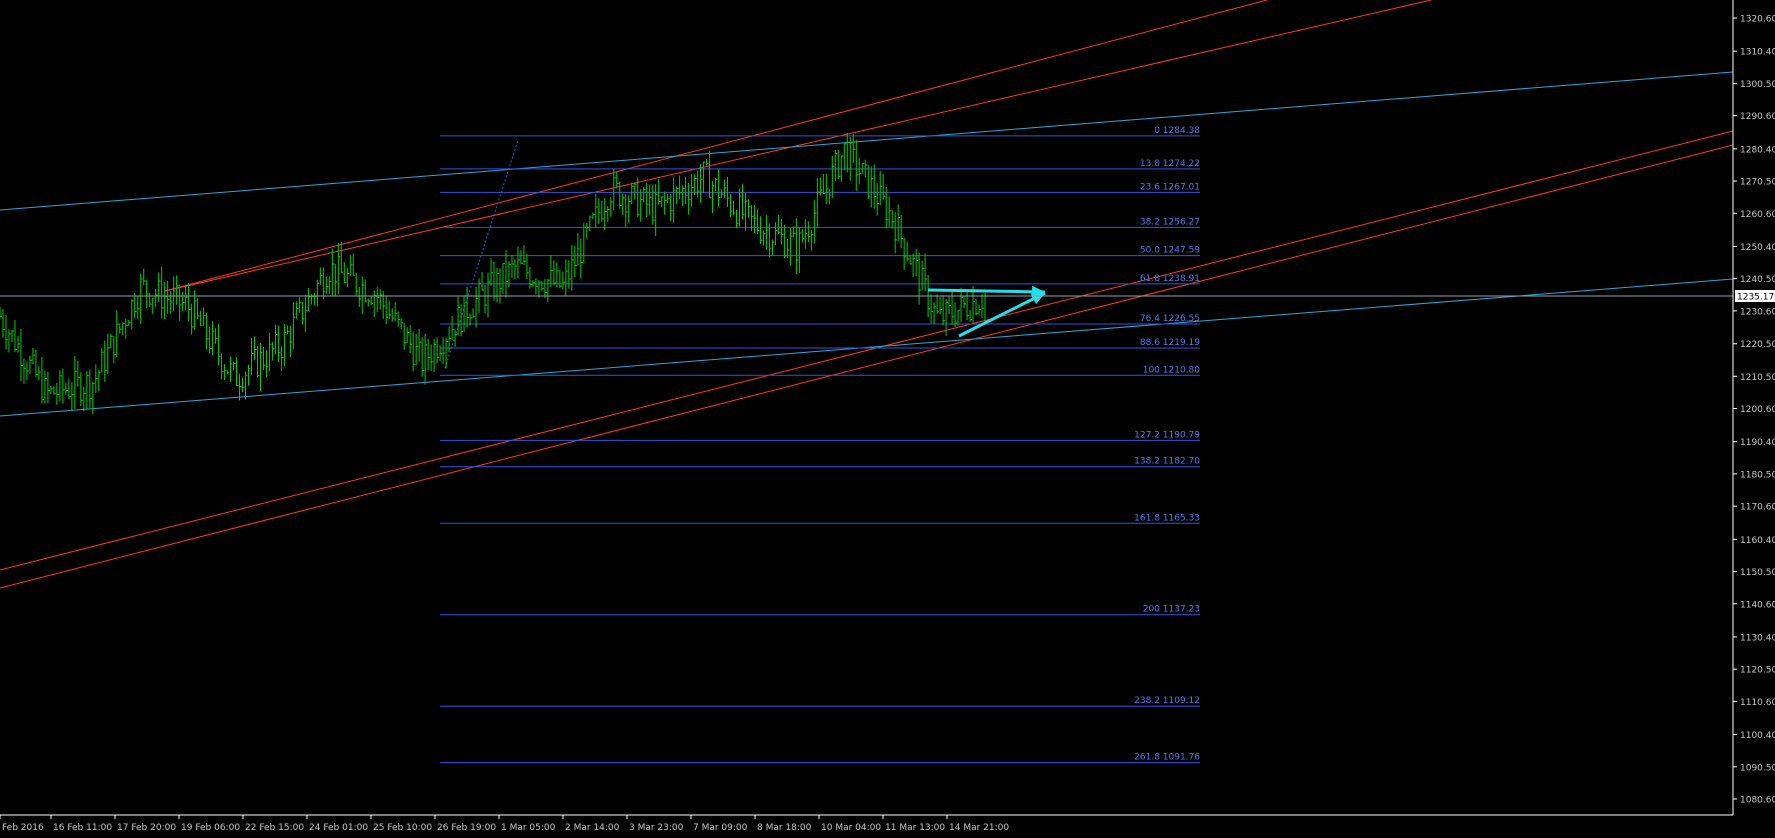  Describe the element at coordinates (720, 828) in the screenshot. I see `time-axis-label: 7 Mar 09:00` at that location.